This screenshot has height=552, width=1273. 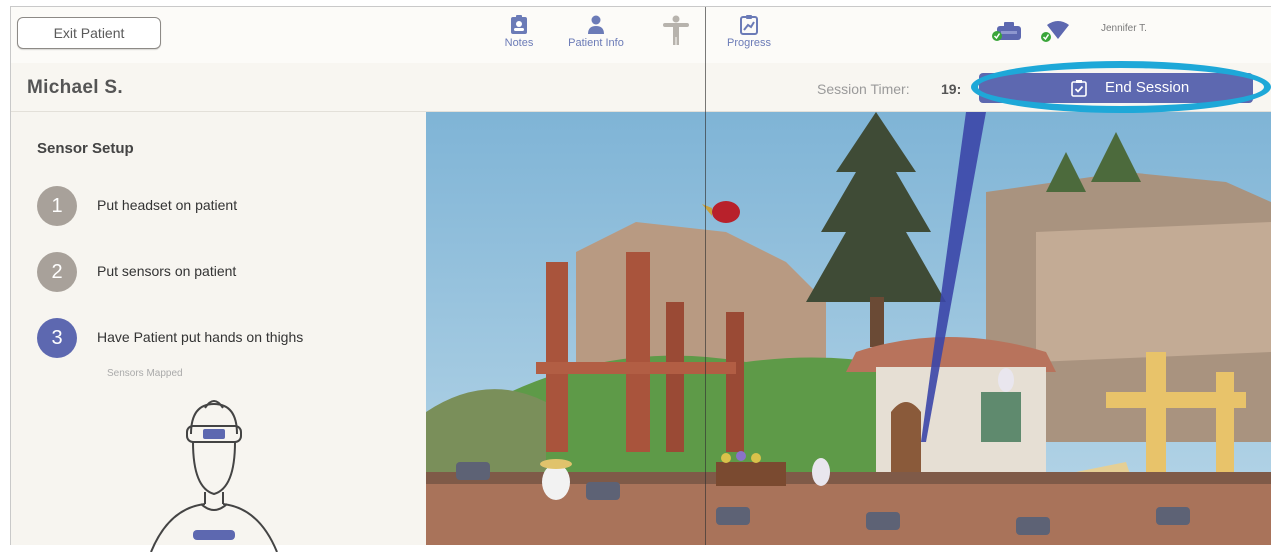 What do you see at coordinates (214, 476) in the screenshot?
I see `patient-headset-illustration` at bounding box center [214, 476].